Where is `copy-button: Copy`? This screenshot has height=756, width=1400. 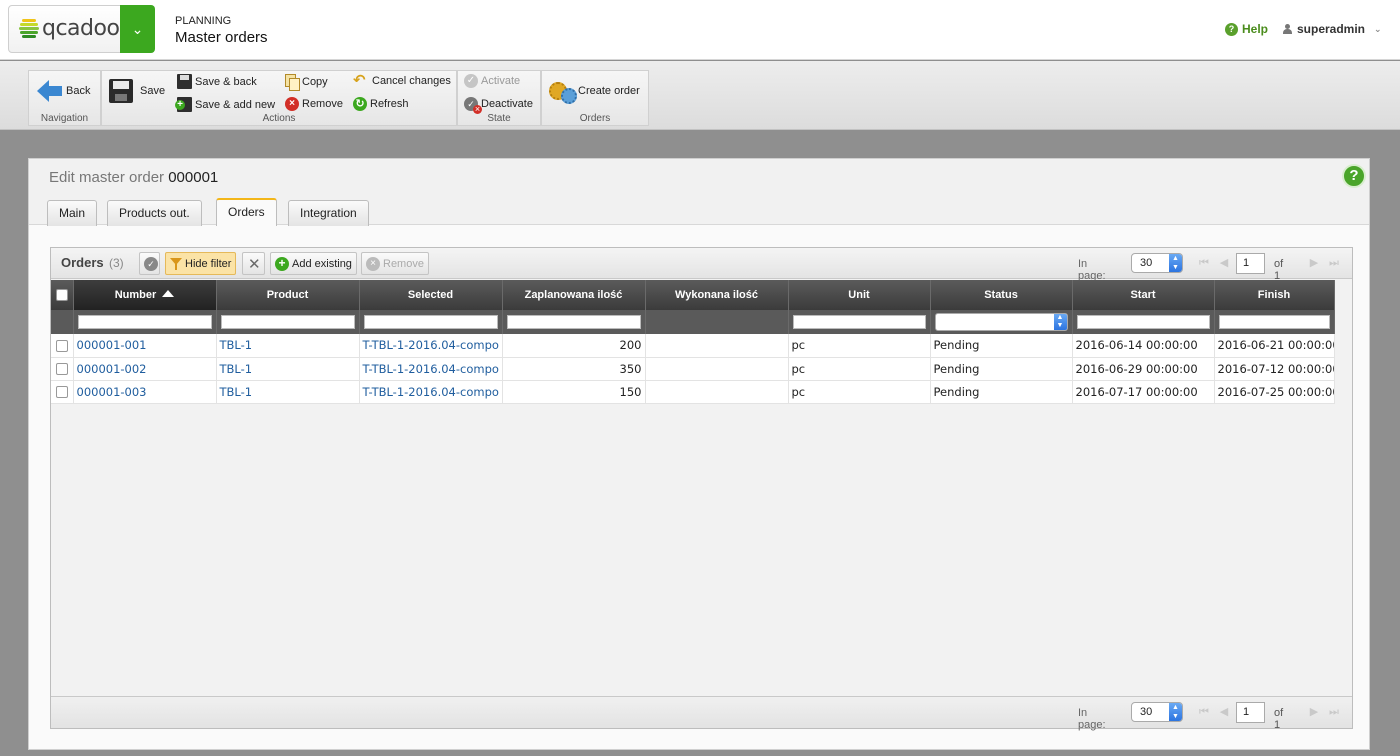
copy-button: Copy is located at coordinates (306, 82).